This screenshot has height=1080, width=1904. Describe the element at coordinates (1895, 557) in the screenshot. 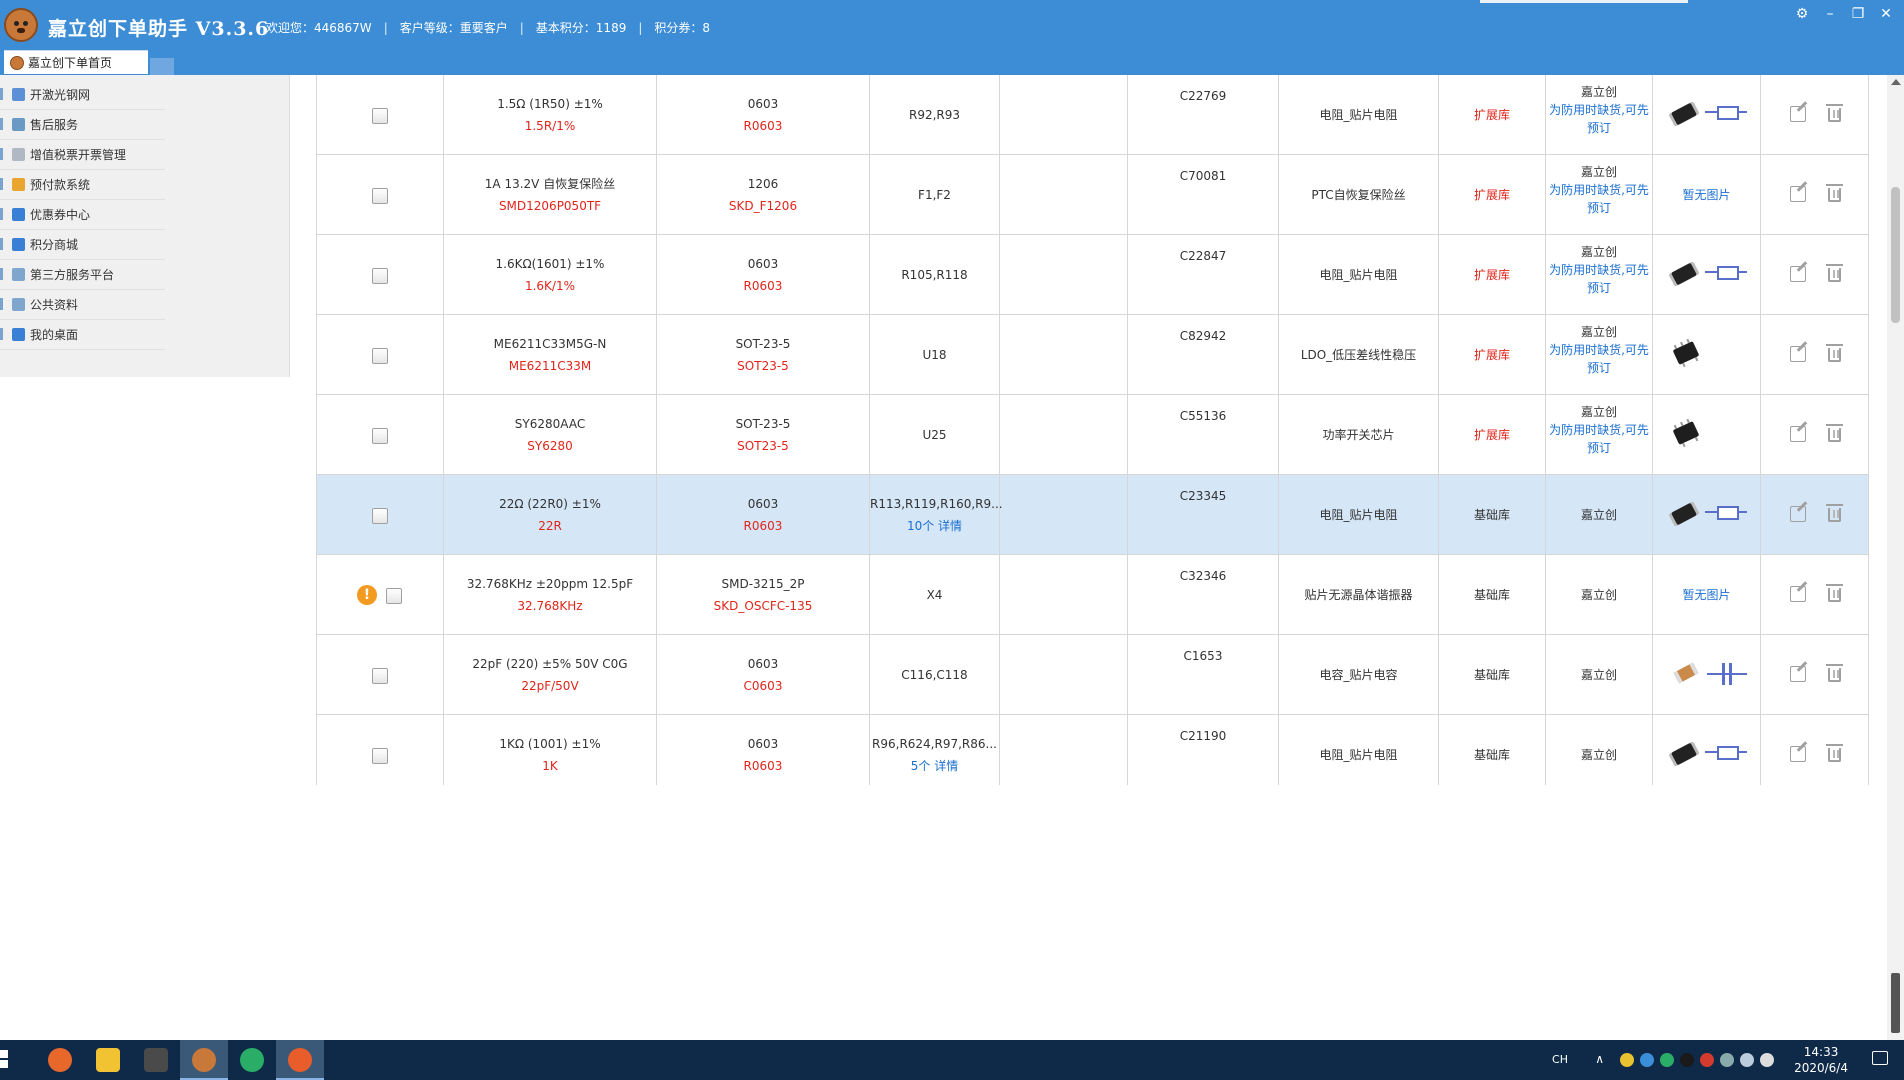

I see `vertical-scrollbar` at that location.